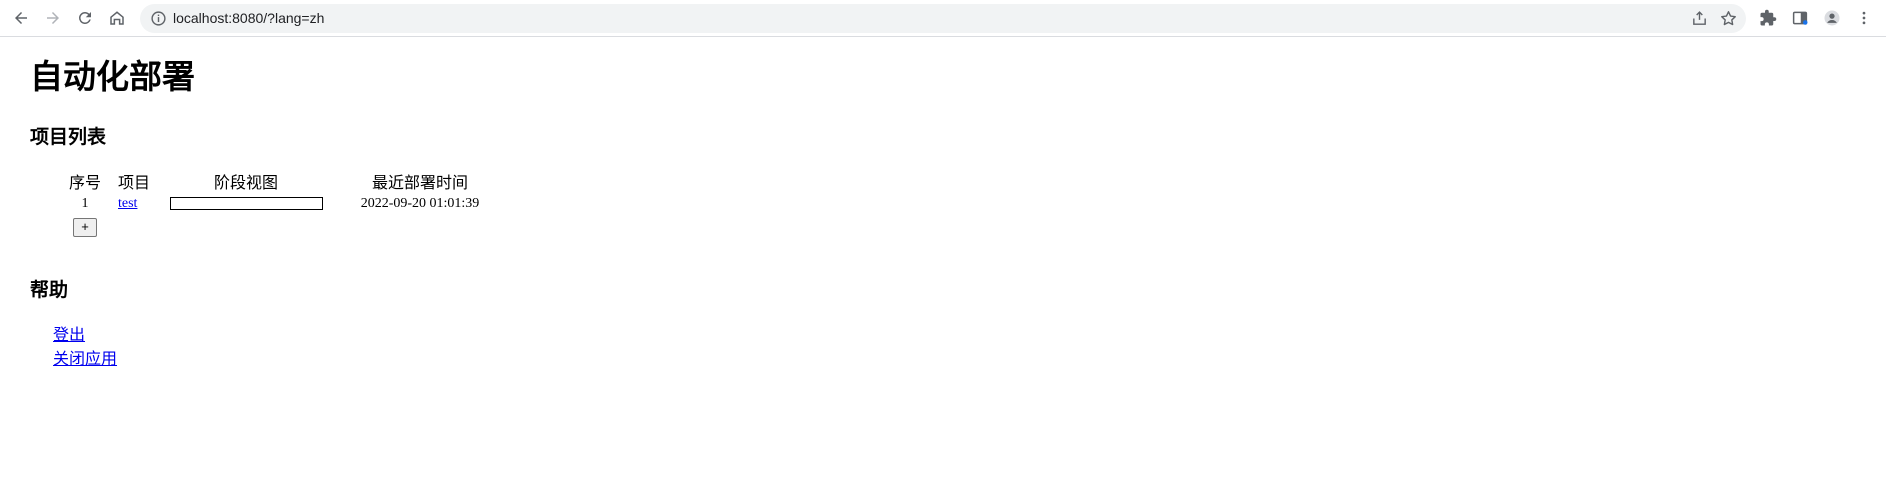  Describe the element at coordinates (127, 203) in the screenshot. I see `project-link: test` at that location.